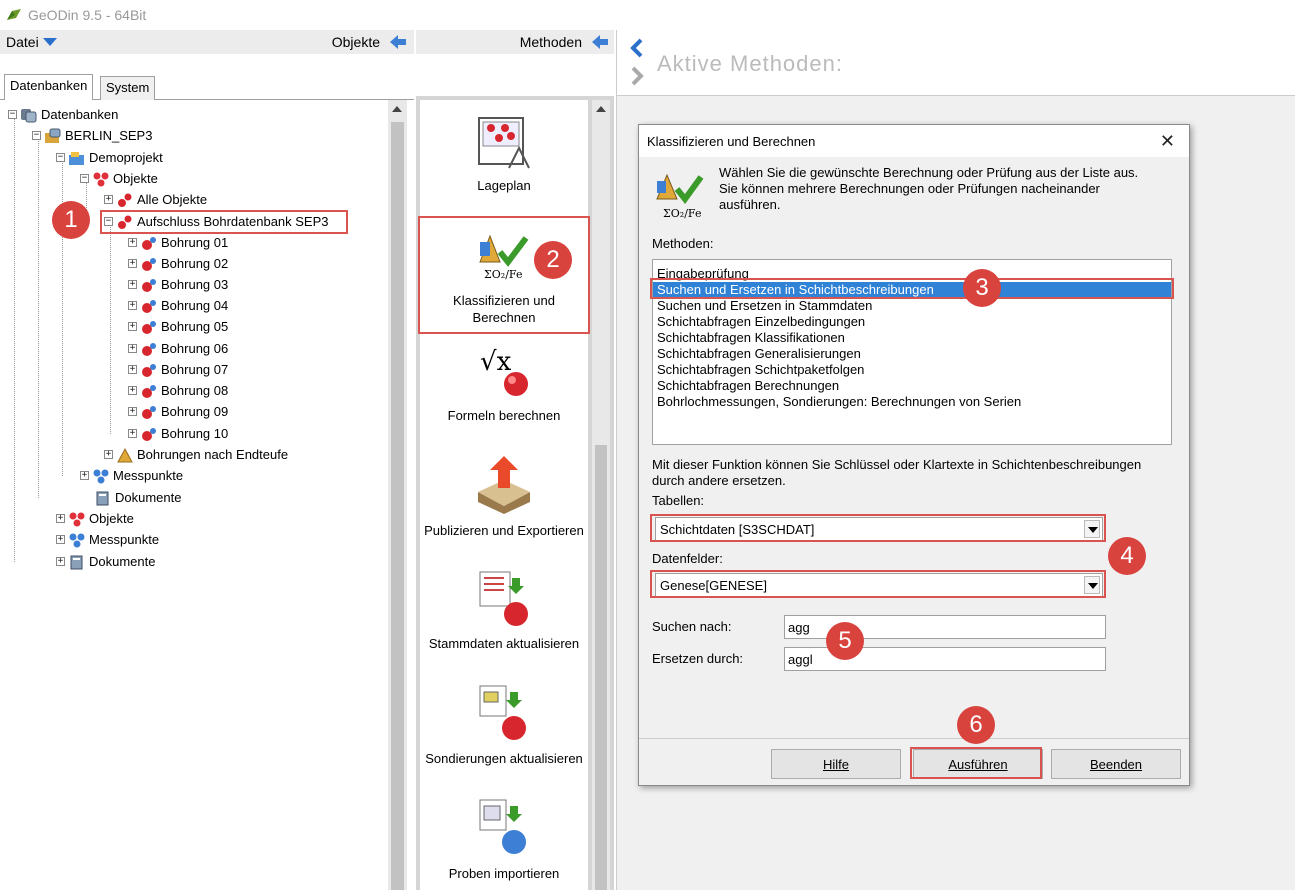 The width and height of the screenshot is (1295, 890). I want to click on method-proben: Proben importieren, so click(504, 839).